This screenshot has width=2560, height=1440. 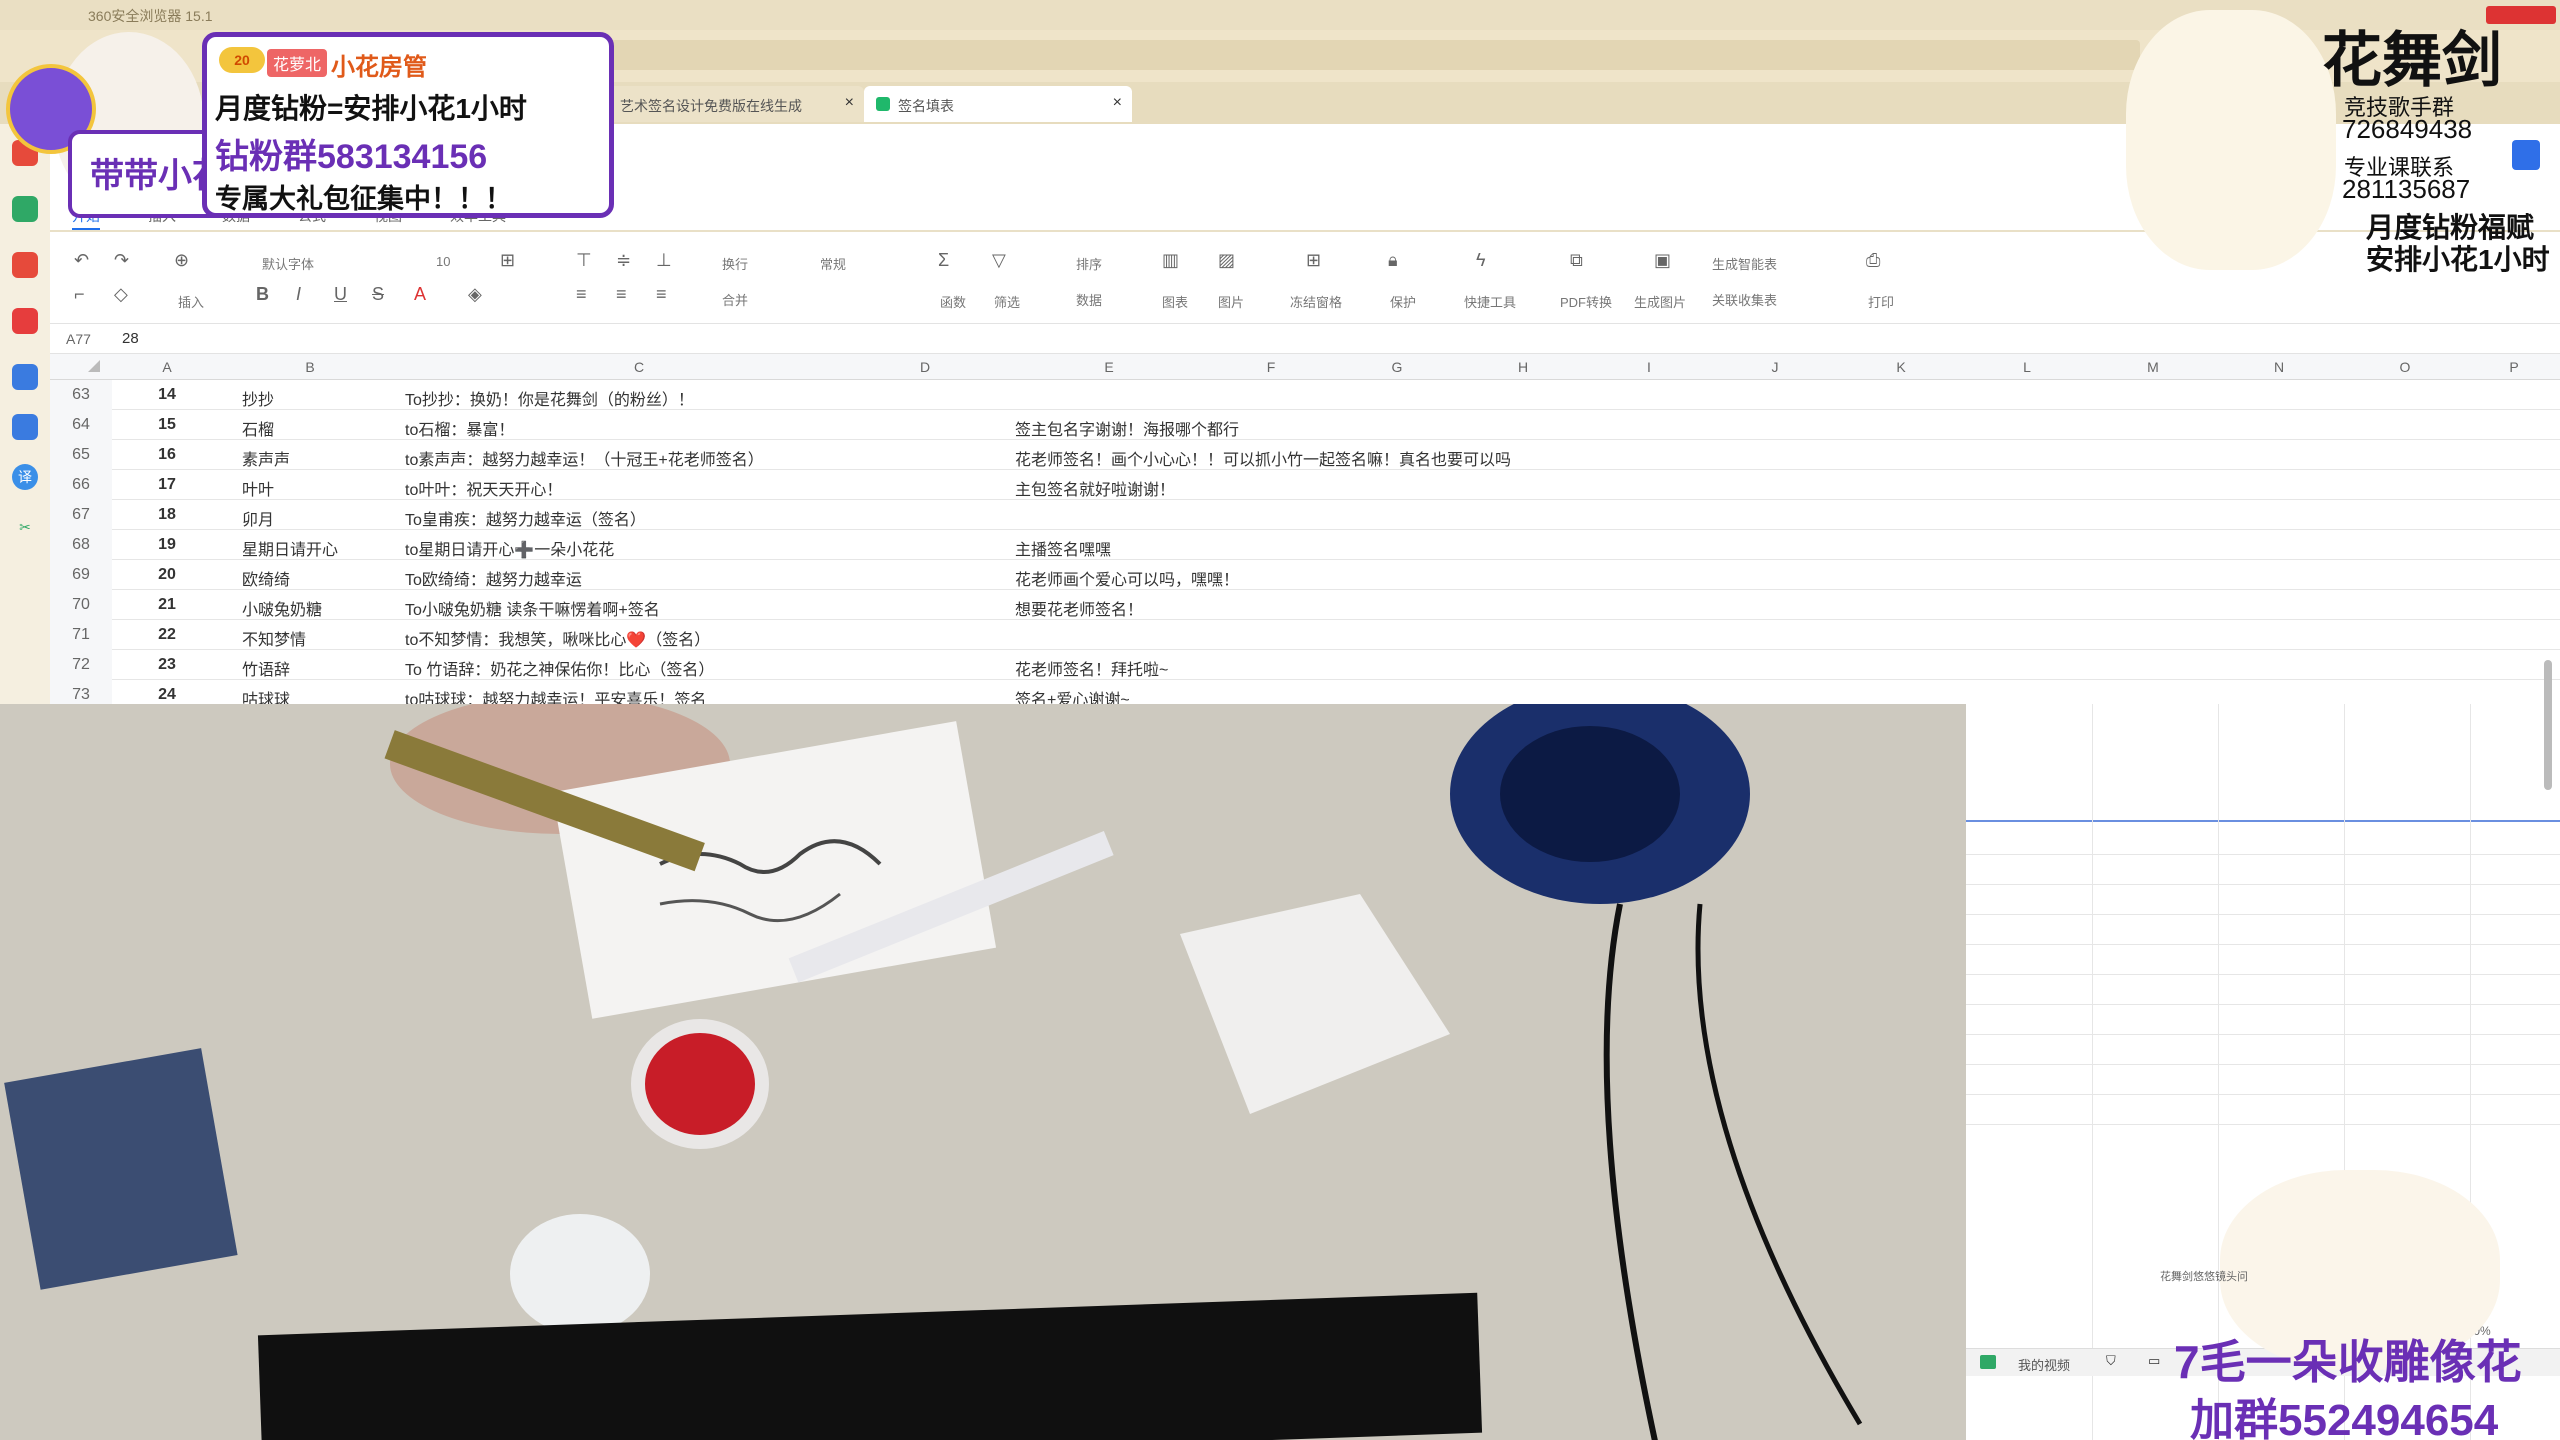 I want to click on cell-e: 主包签名就好啦谢谢！, so click(x=1095, y=488).